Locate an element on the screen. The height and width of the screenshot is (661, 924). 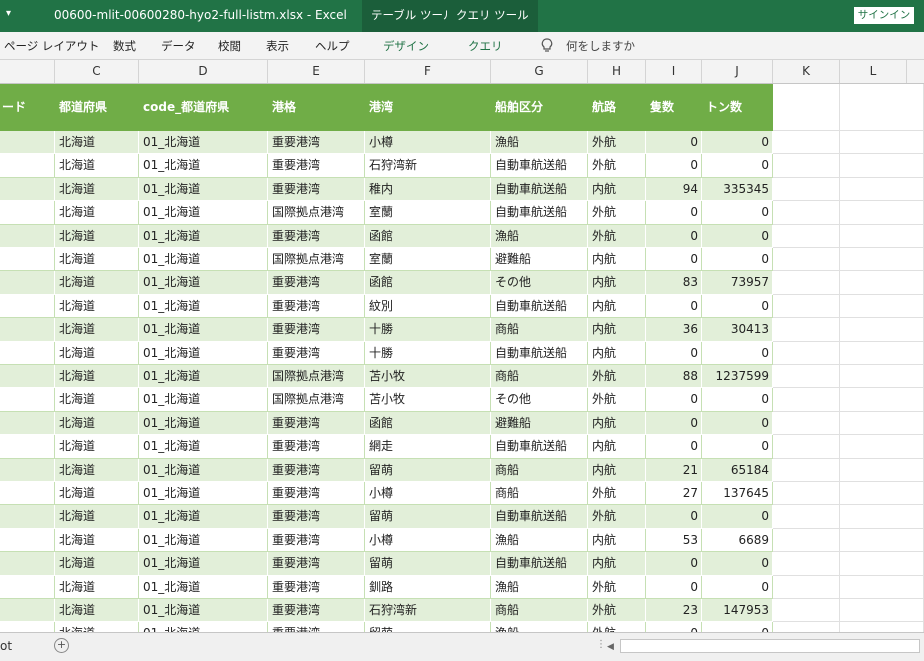
table-cell: 21 is located at coordinates (674, 470).